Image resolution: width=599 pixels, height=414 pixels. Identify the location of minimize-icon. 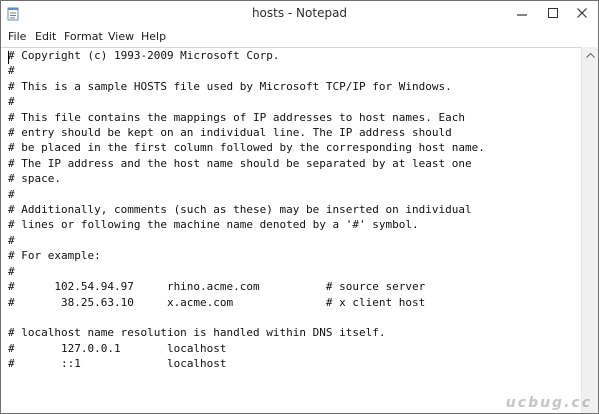
(522, 15).